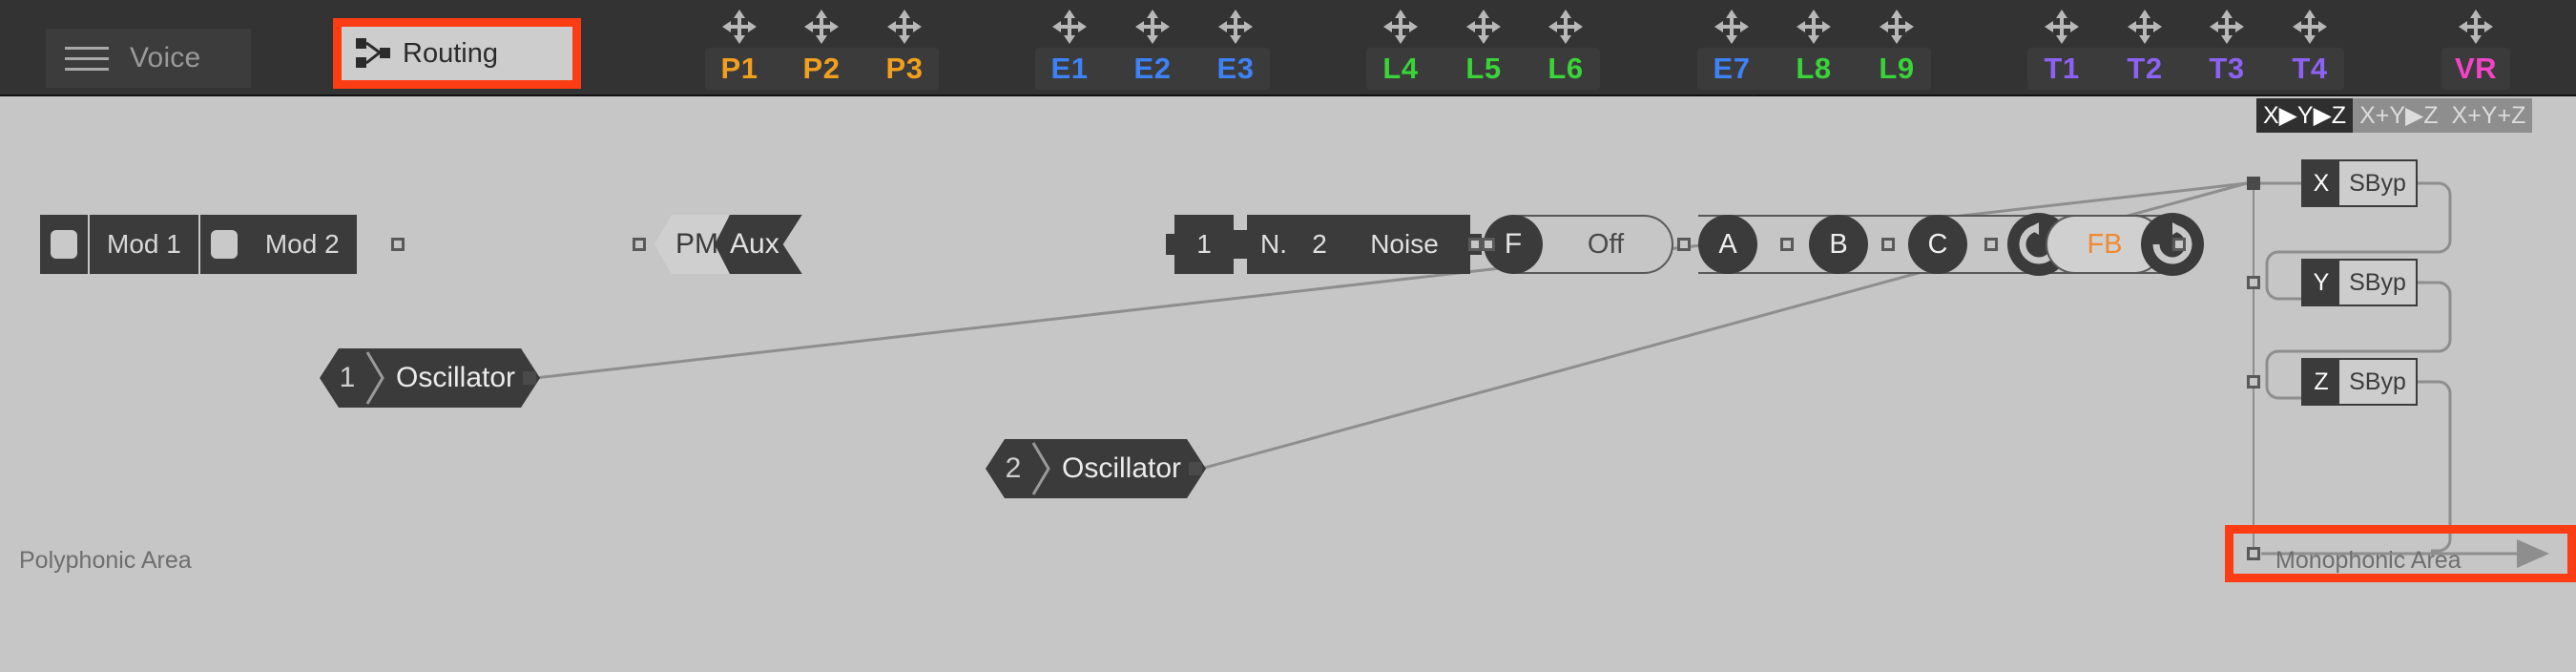 The width and height of the screenshot is (2576, 672). I want to click on oscillator-node-1: 1 Oscillator, so click(430, 378).